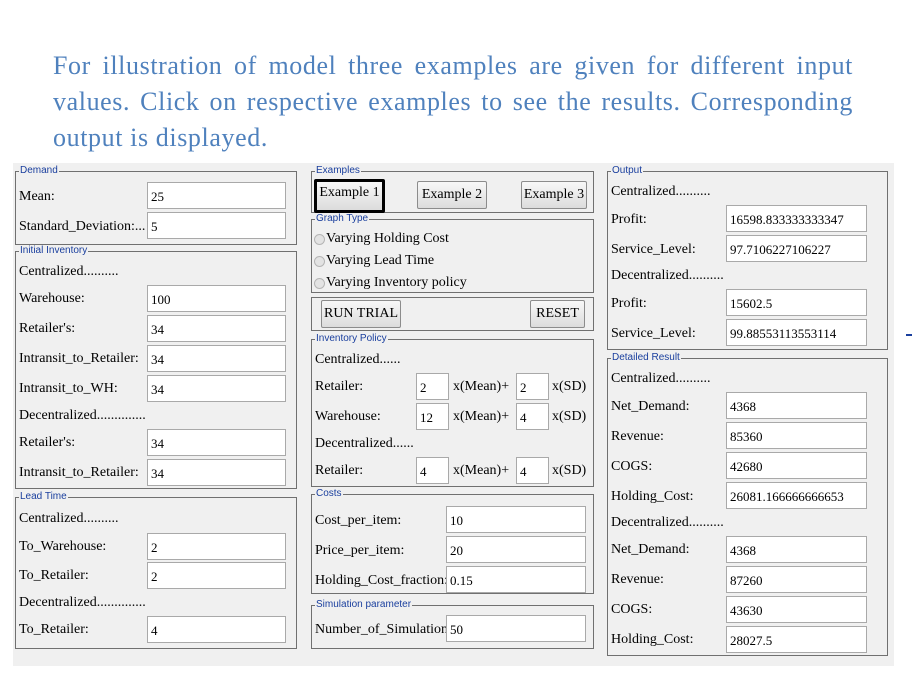  What do you see at coordinates (383, 580) in the screenshot?
I see `holding-cost-fraction-label: Holding_Cost_fraction:.` at bounding box center [383, 580].